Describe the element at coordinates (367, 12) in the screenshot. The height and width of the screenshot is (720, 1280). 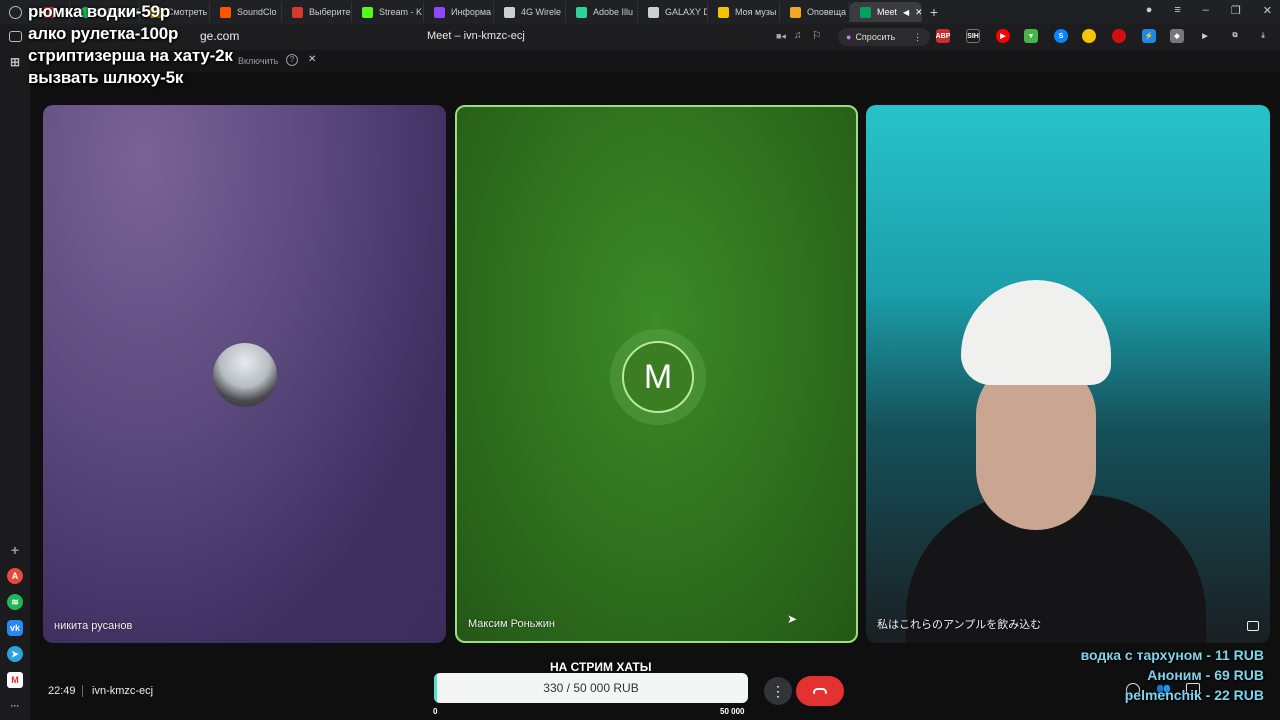
I see `kick-icon` at that location.